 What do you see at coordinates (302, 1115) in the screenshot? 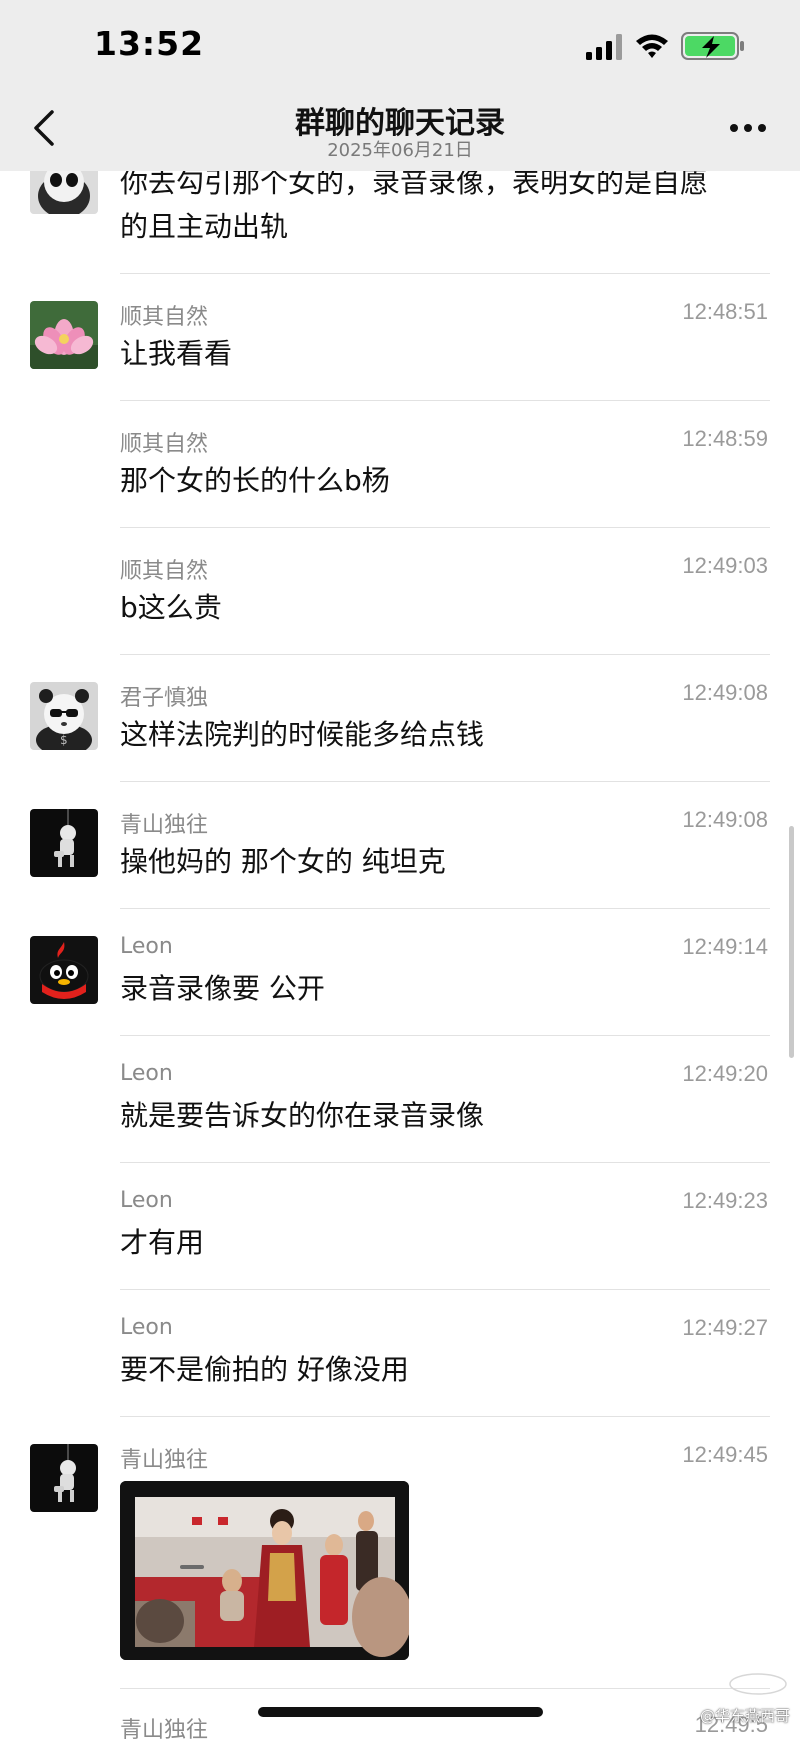
I see `message-text: 就是要告诉女的你在录音录像` at bounding box center [302, 1115].